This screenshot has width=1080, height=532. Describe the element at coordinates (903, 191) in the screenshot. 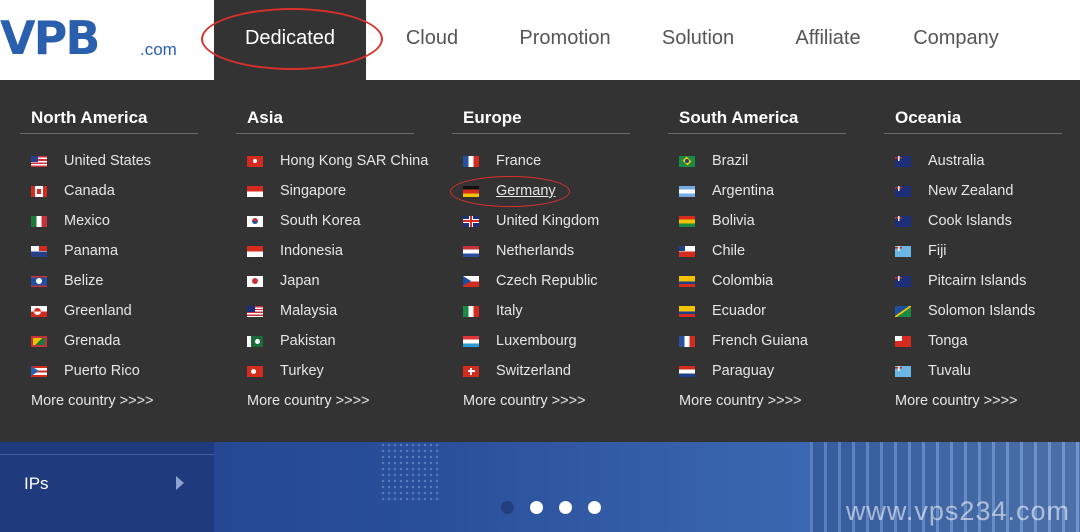

I see `new-zealand-flag-icon` at that location.